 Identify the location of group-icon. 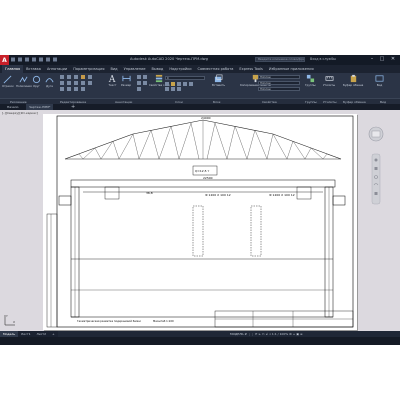
(310, 78).